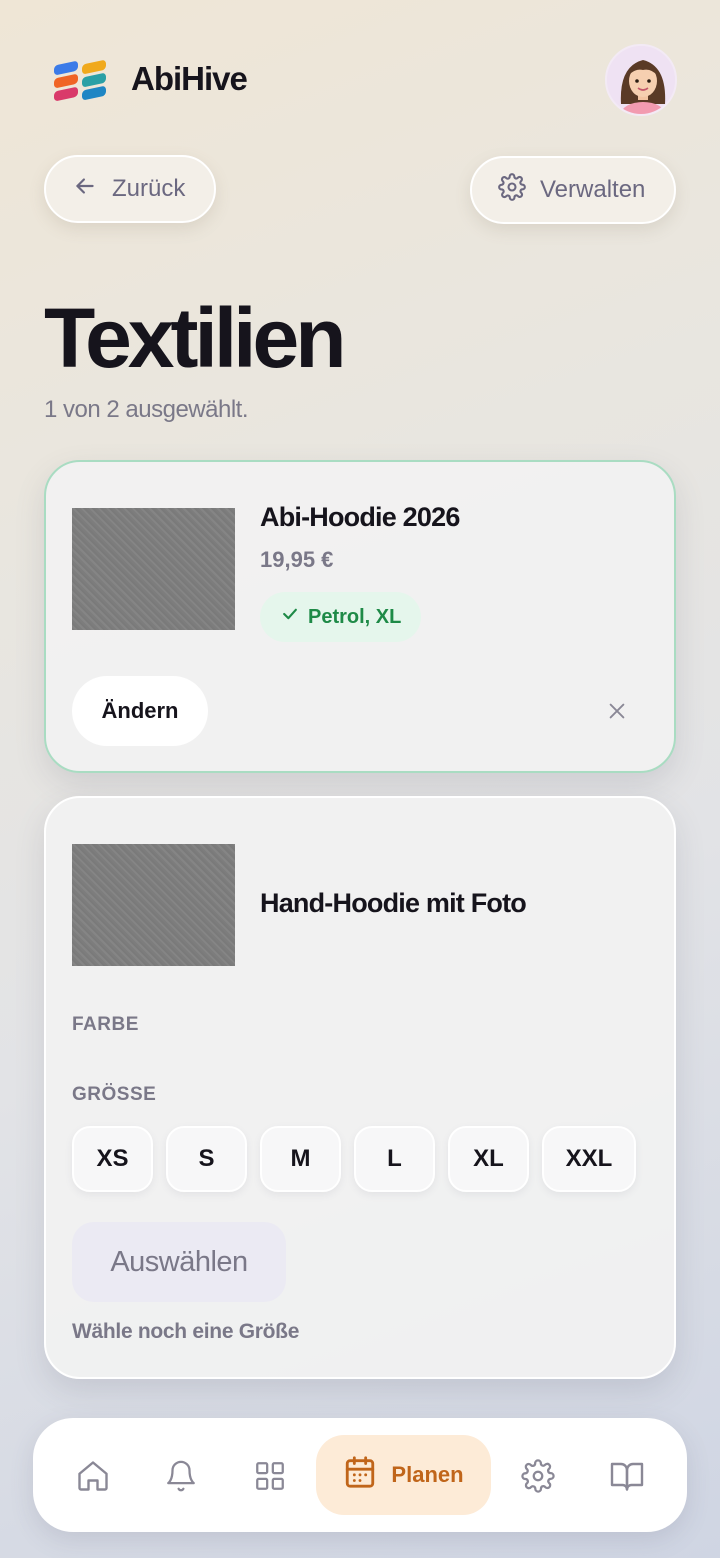 This screenshot has width=720, height=1558. Describe the element at coordinates (488, 1159) in the screenshot. I see `size-option-xl: XL` at that location.